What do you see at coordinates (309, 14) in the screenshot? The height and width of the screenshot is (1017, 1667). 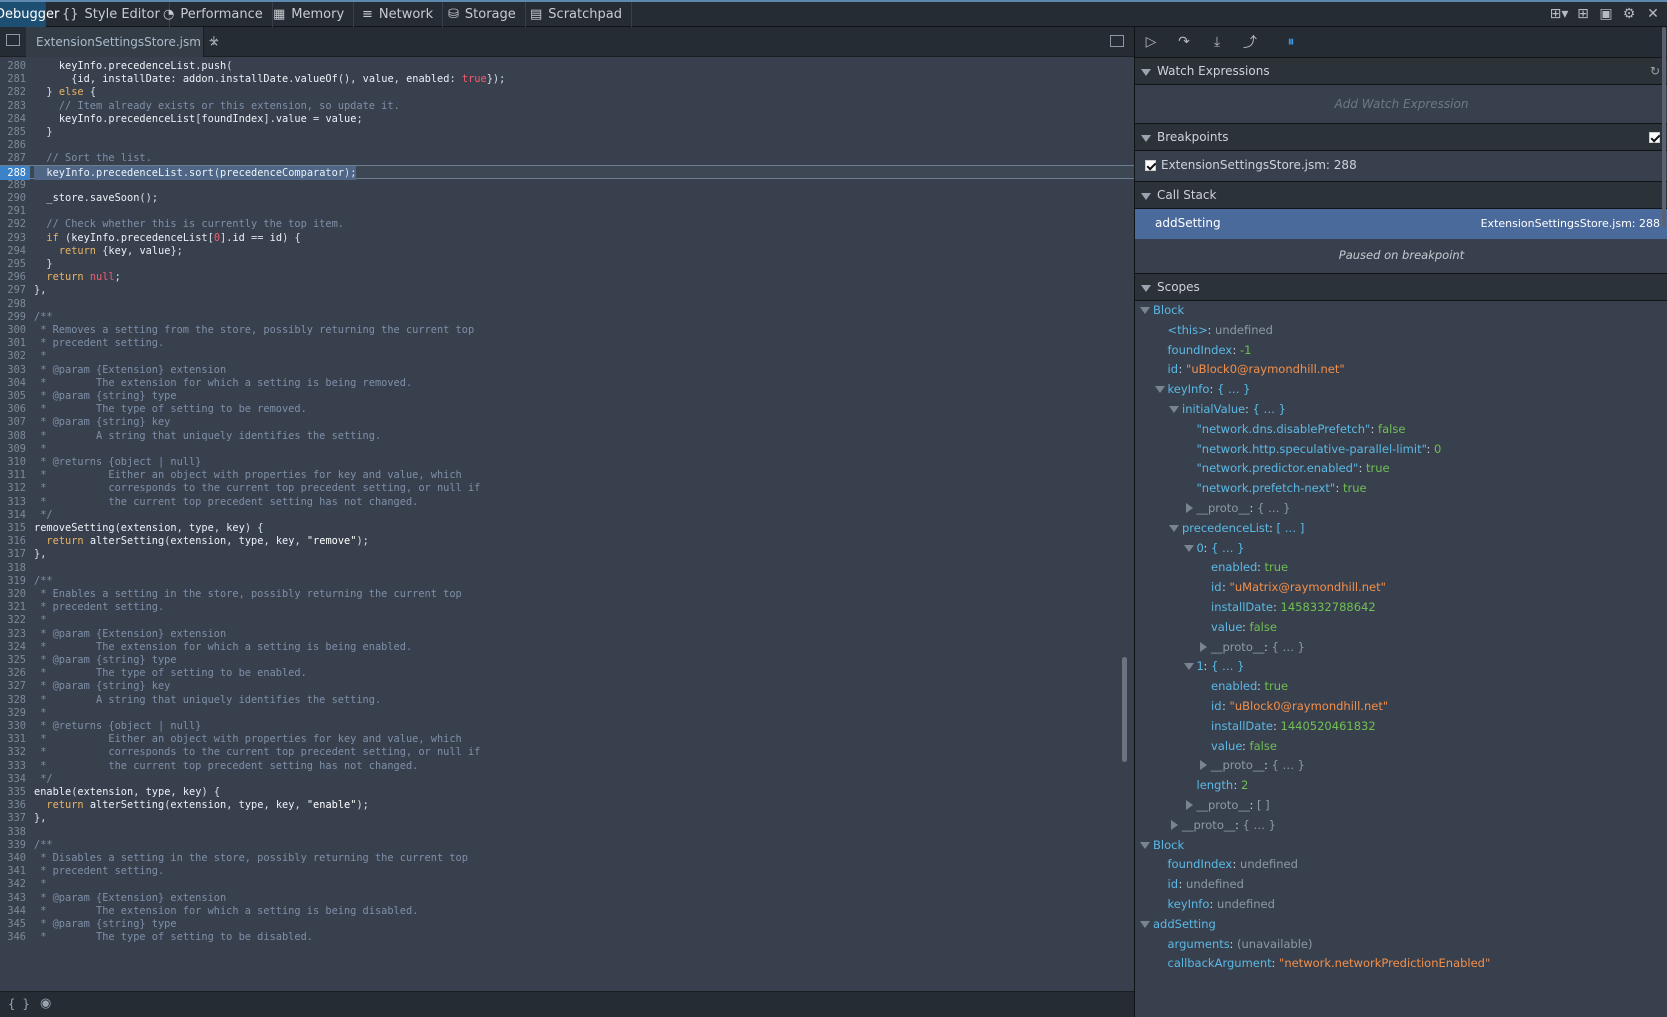 I see `tab-memory: ▦ Memory` at bounding box center [309, 14].